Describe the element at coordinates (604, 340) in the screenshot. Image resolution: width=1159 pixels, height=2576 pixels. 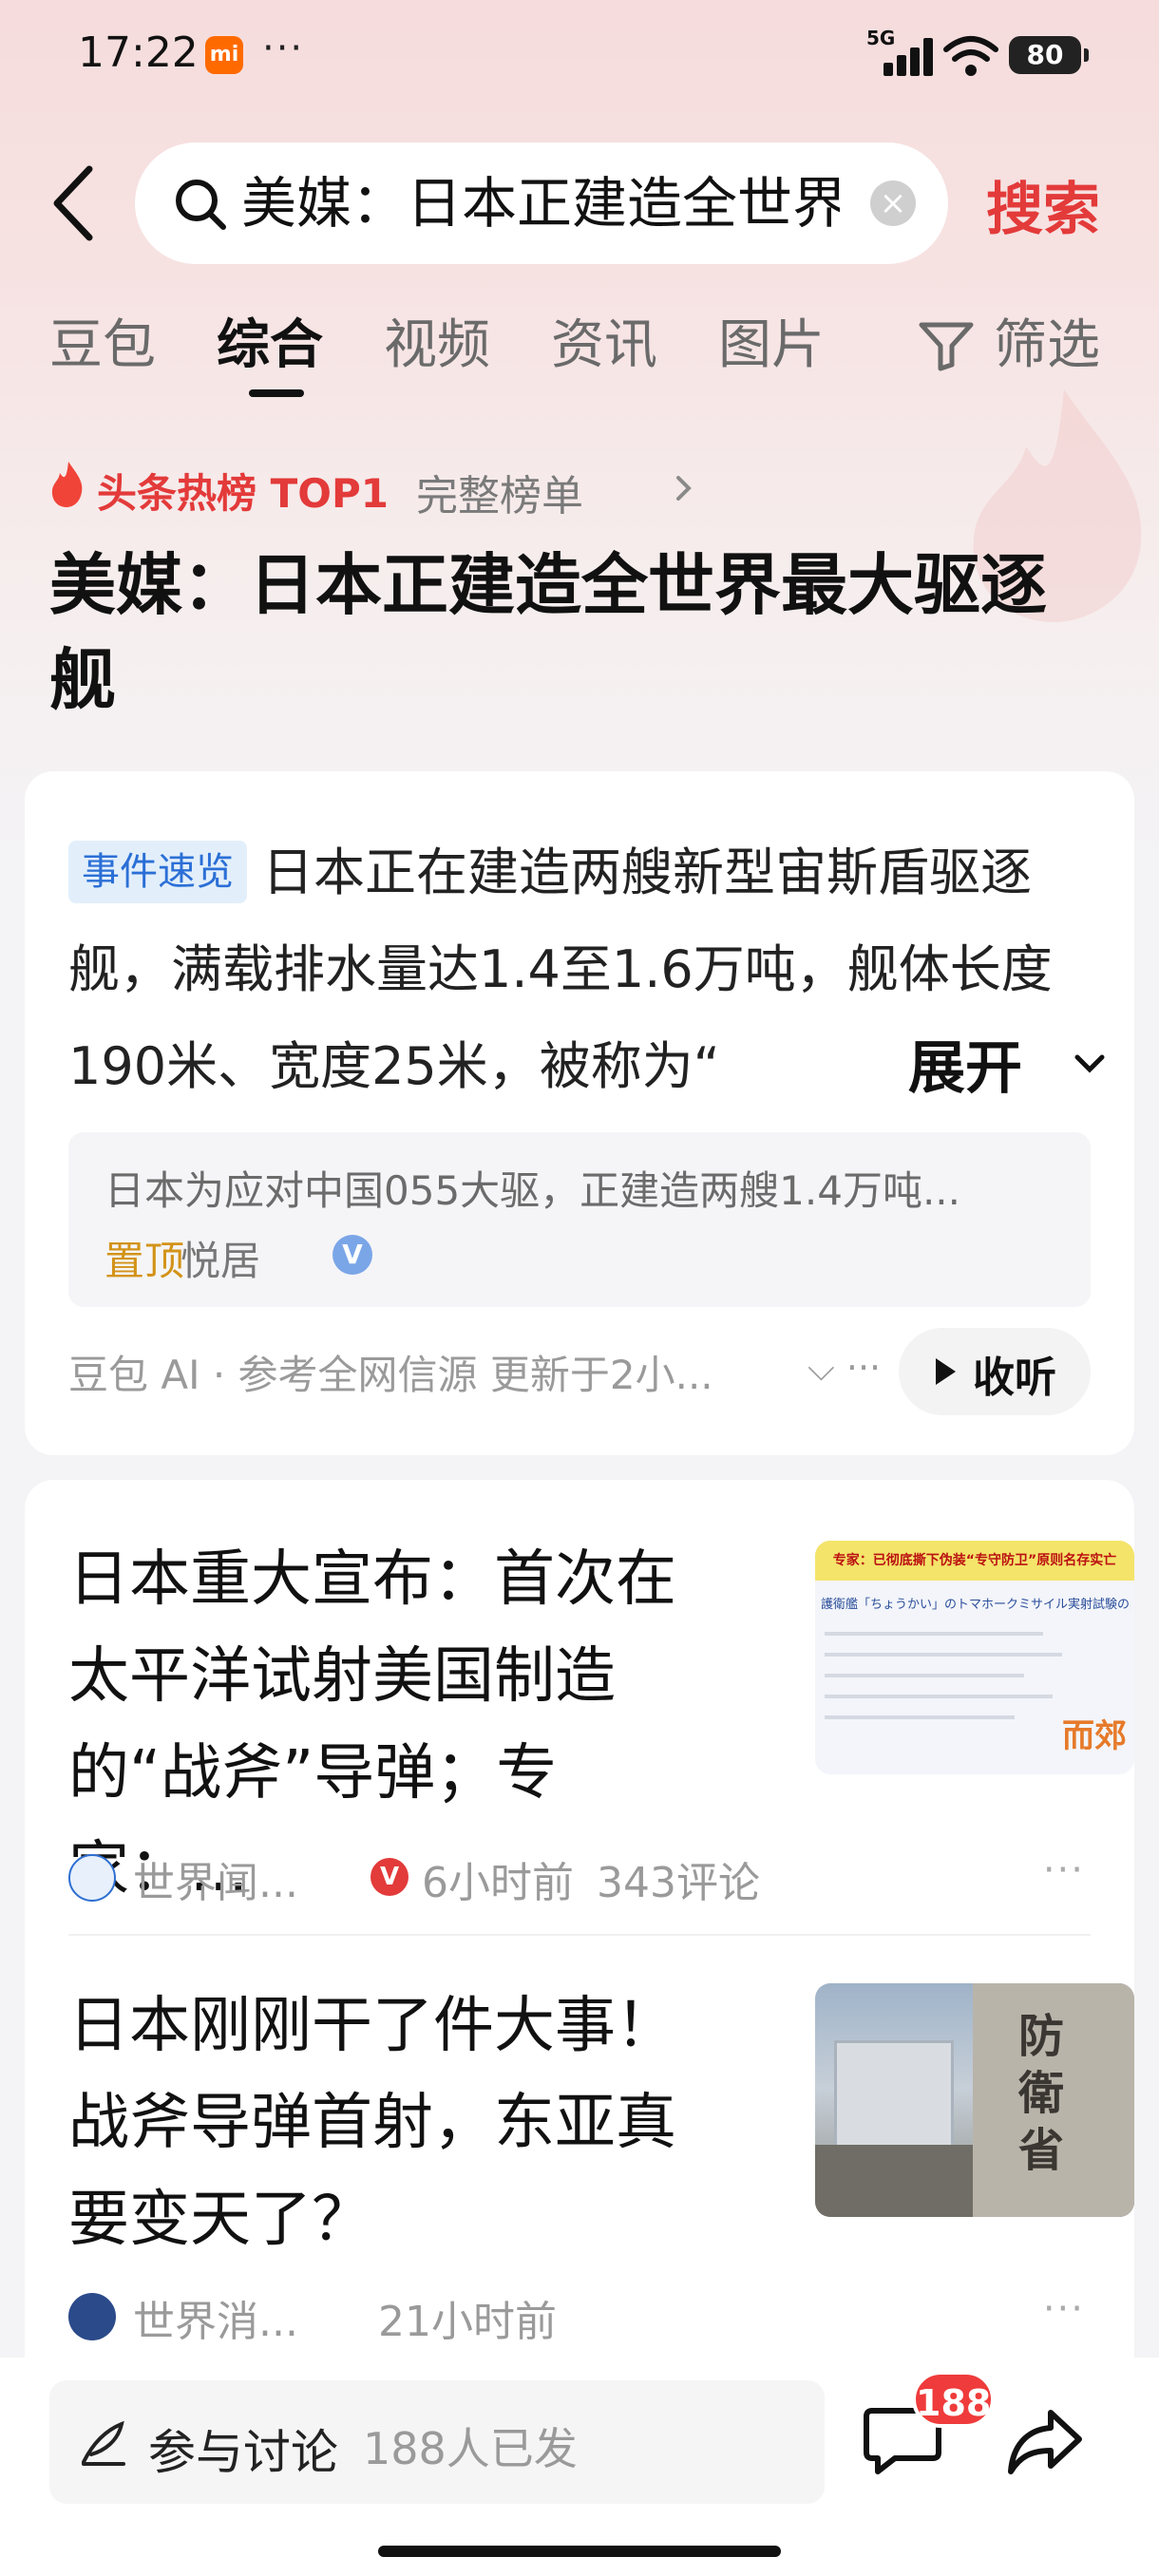
I see `tab-news: 资讯` at that location.